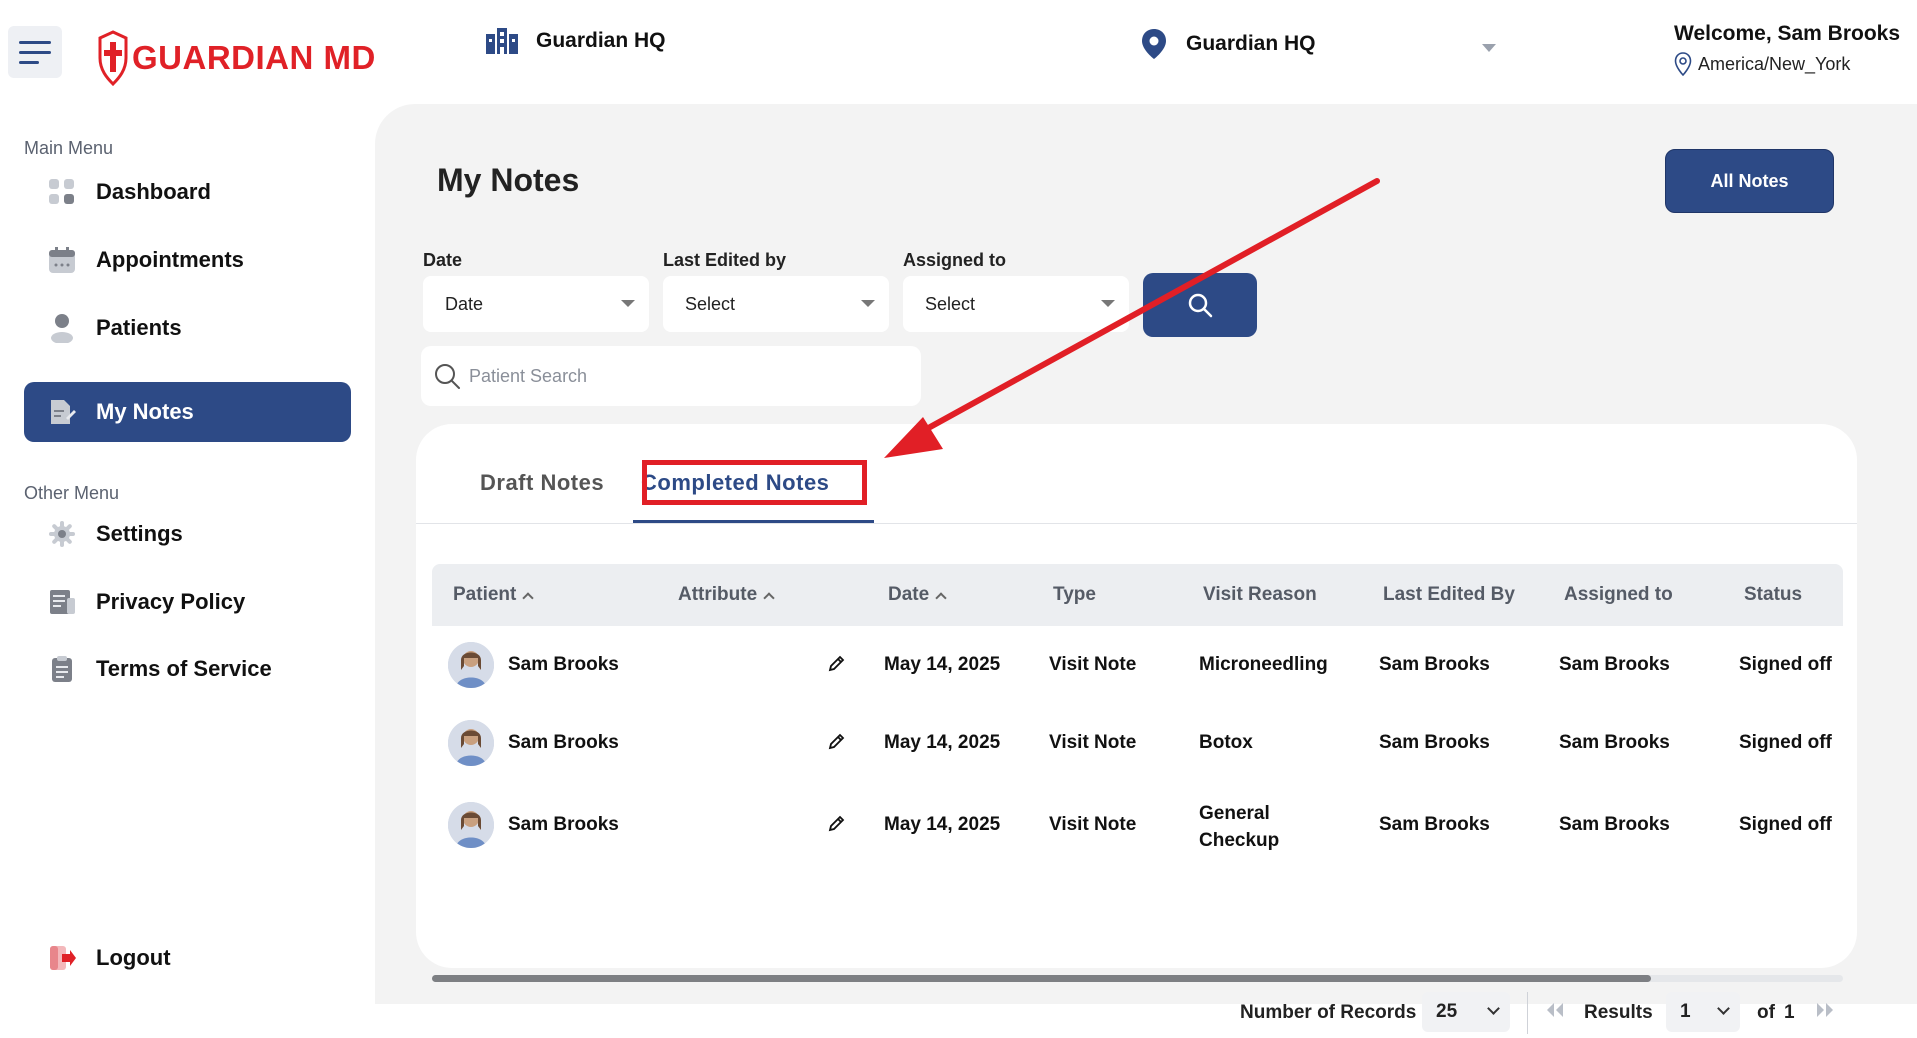 Image resolution: width=1917 pixels, height=1038 pixels. I want to click on patient-search-field, so click(671, 376).